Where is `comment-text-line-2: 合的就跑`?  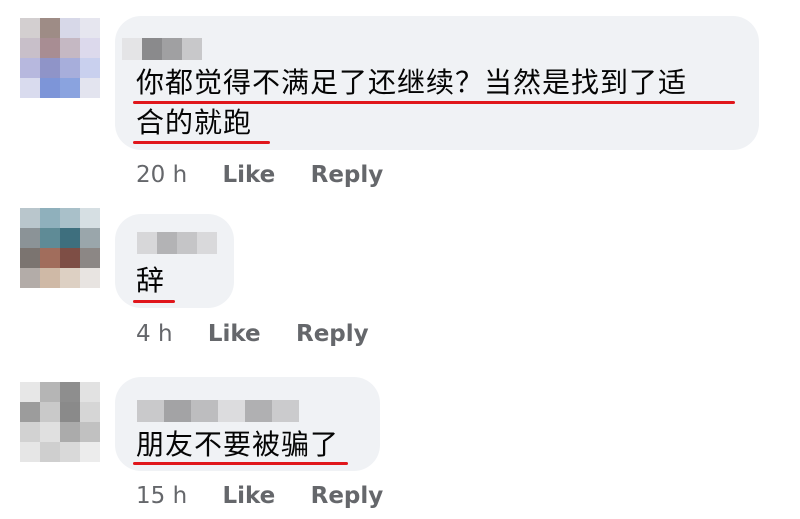
comment-text-line-2: 合的就跑 is located at coordinates (194, 122).